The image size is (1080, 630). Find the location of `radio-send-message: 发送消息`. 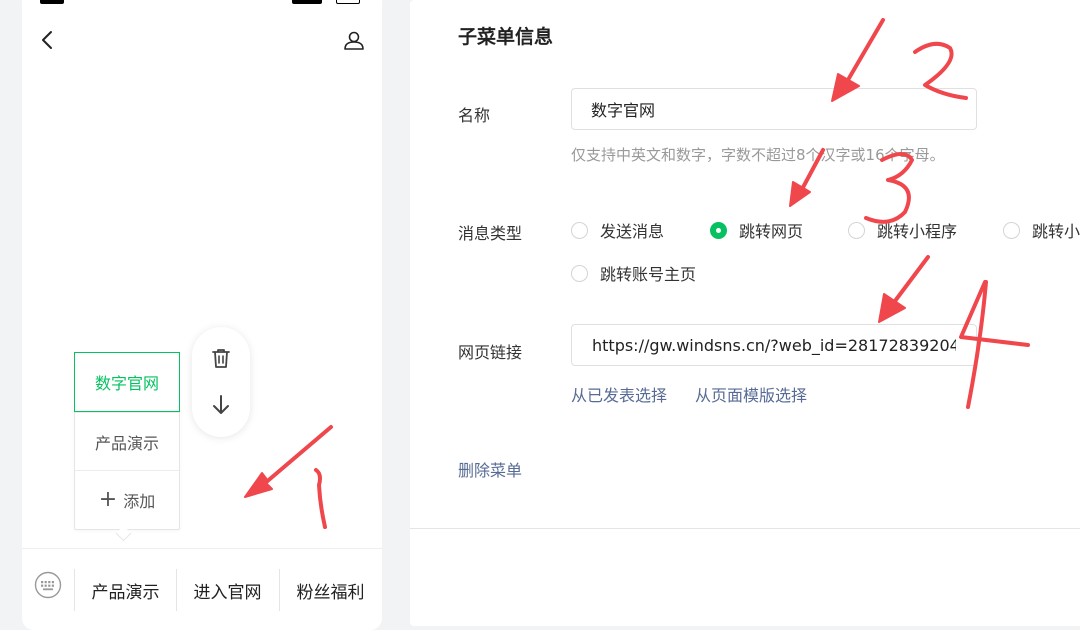

radio-send-message: 发送消息 is located at coordinates (617, 230).